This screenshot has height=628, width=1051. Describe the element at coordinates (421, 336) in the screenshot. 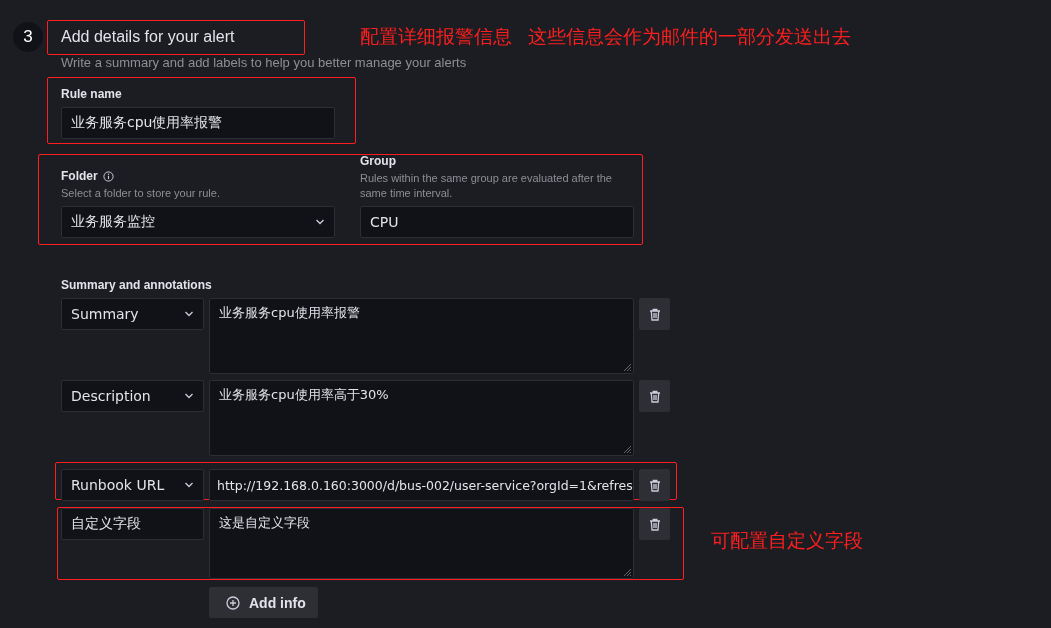

I see `annotation-value-field: 业务服务cpu使用率报警` at that location.